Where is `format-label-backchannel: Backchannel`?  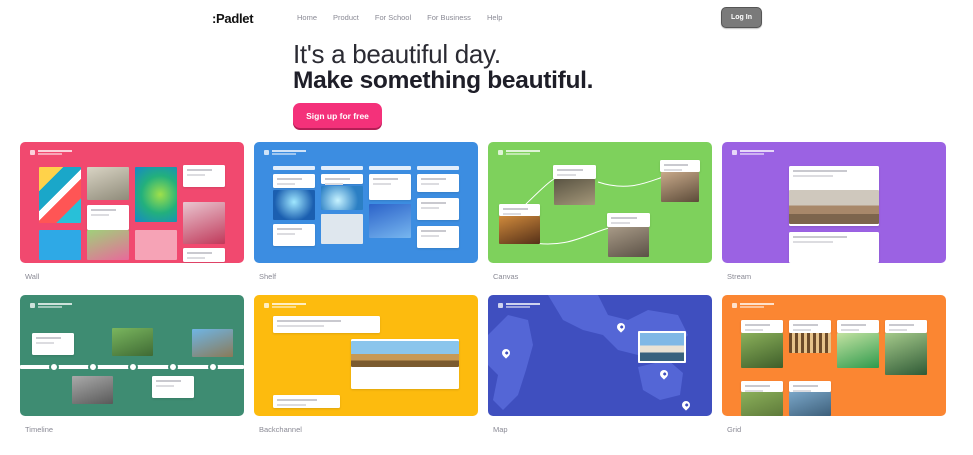
format-label-backchannel: Backchannel is located at coordinates (280, 429).